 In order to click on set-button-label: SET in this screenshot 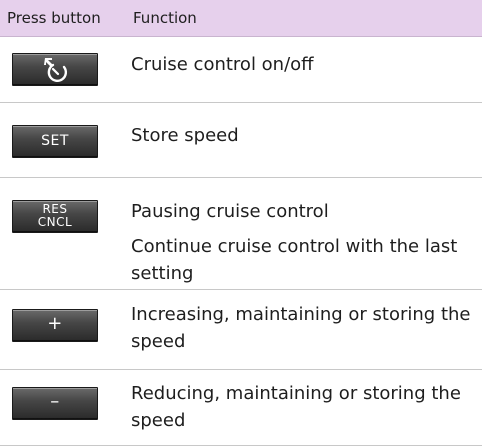, I will do `click(55, 141)`.